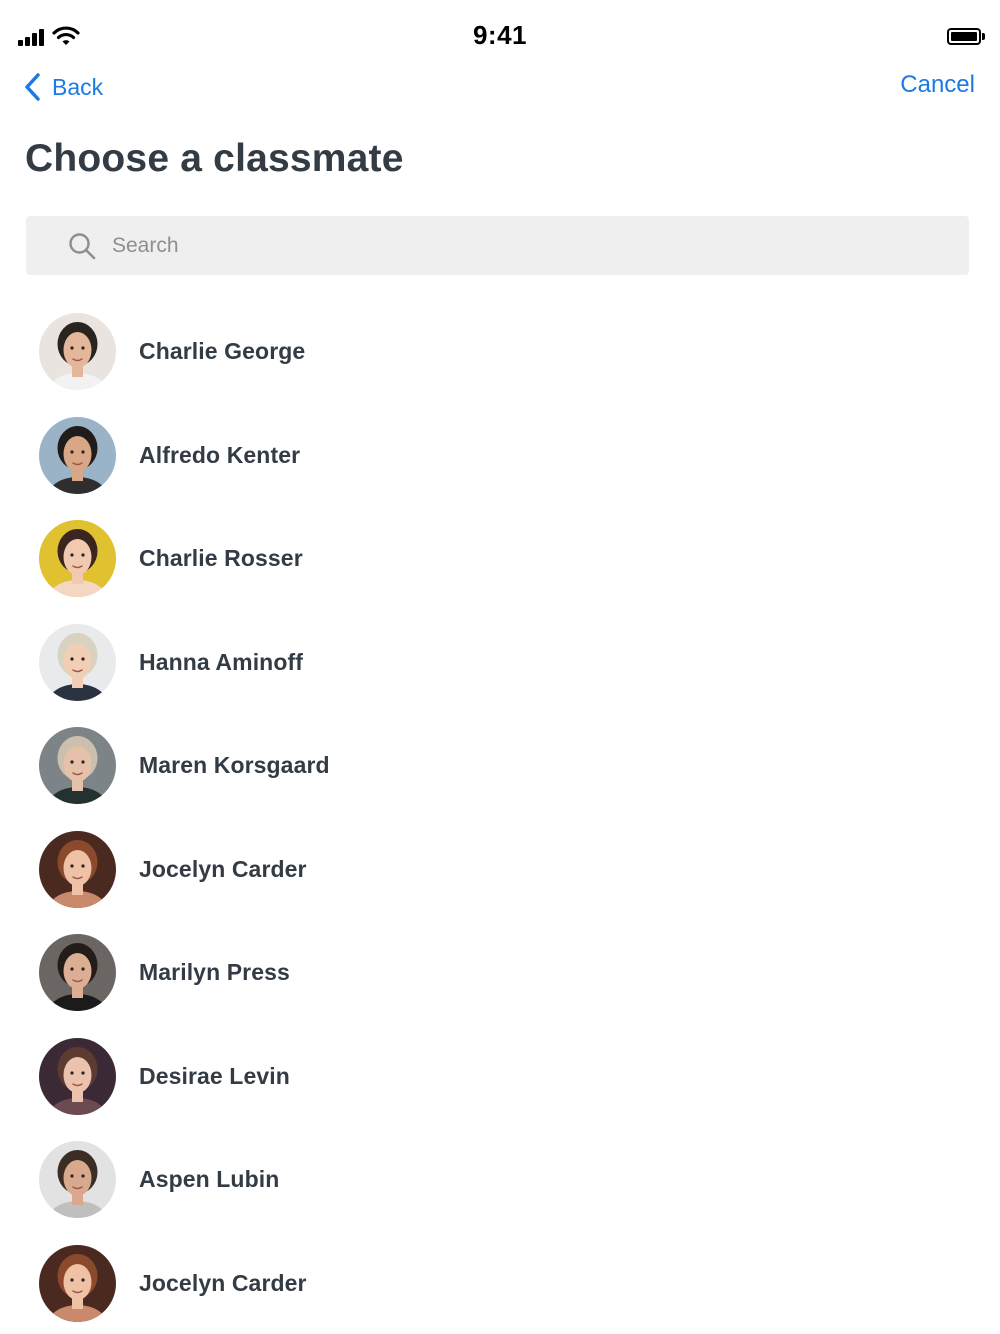 This screenshot has height=1334, width=1000. What do you see at coordinates (82, 245) in the screenshot?
I see `search-icon` at bounding box center [82, 245].